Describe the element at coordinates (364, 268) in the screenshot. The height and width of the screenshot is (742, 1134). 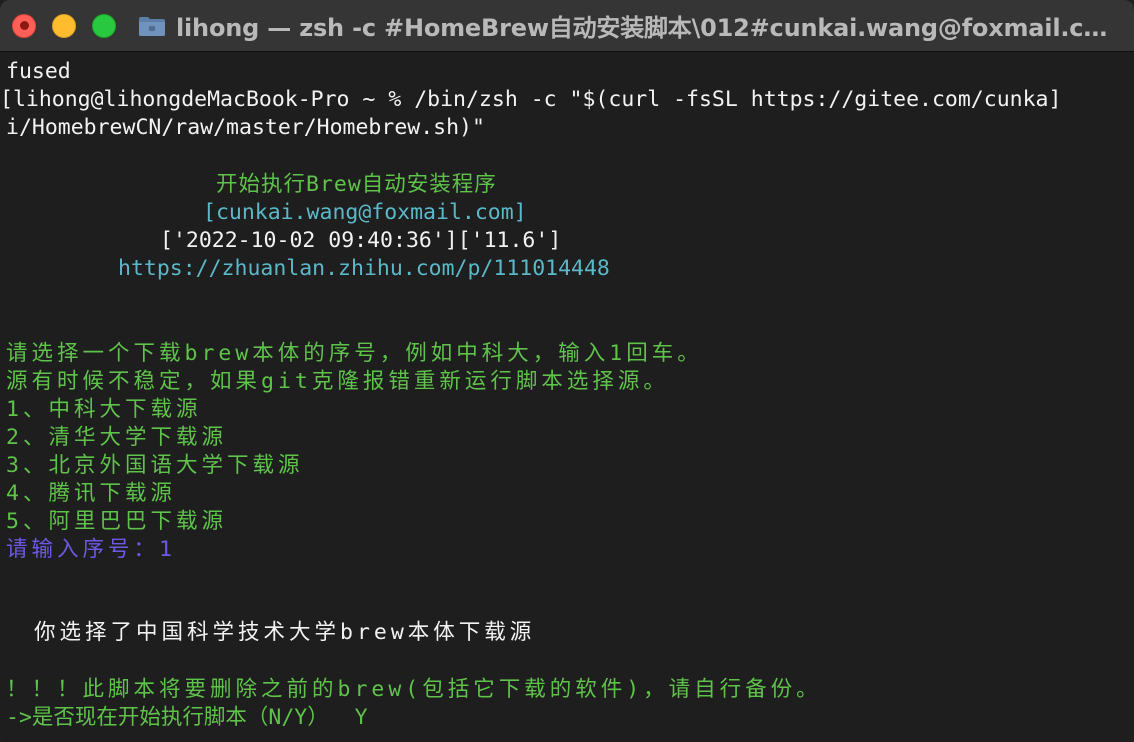
I see `banner-url: https://zhuanlan.zhihu.com/p/111014448` at that location.